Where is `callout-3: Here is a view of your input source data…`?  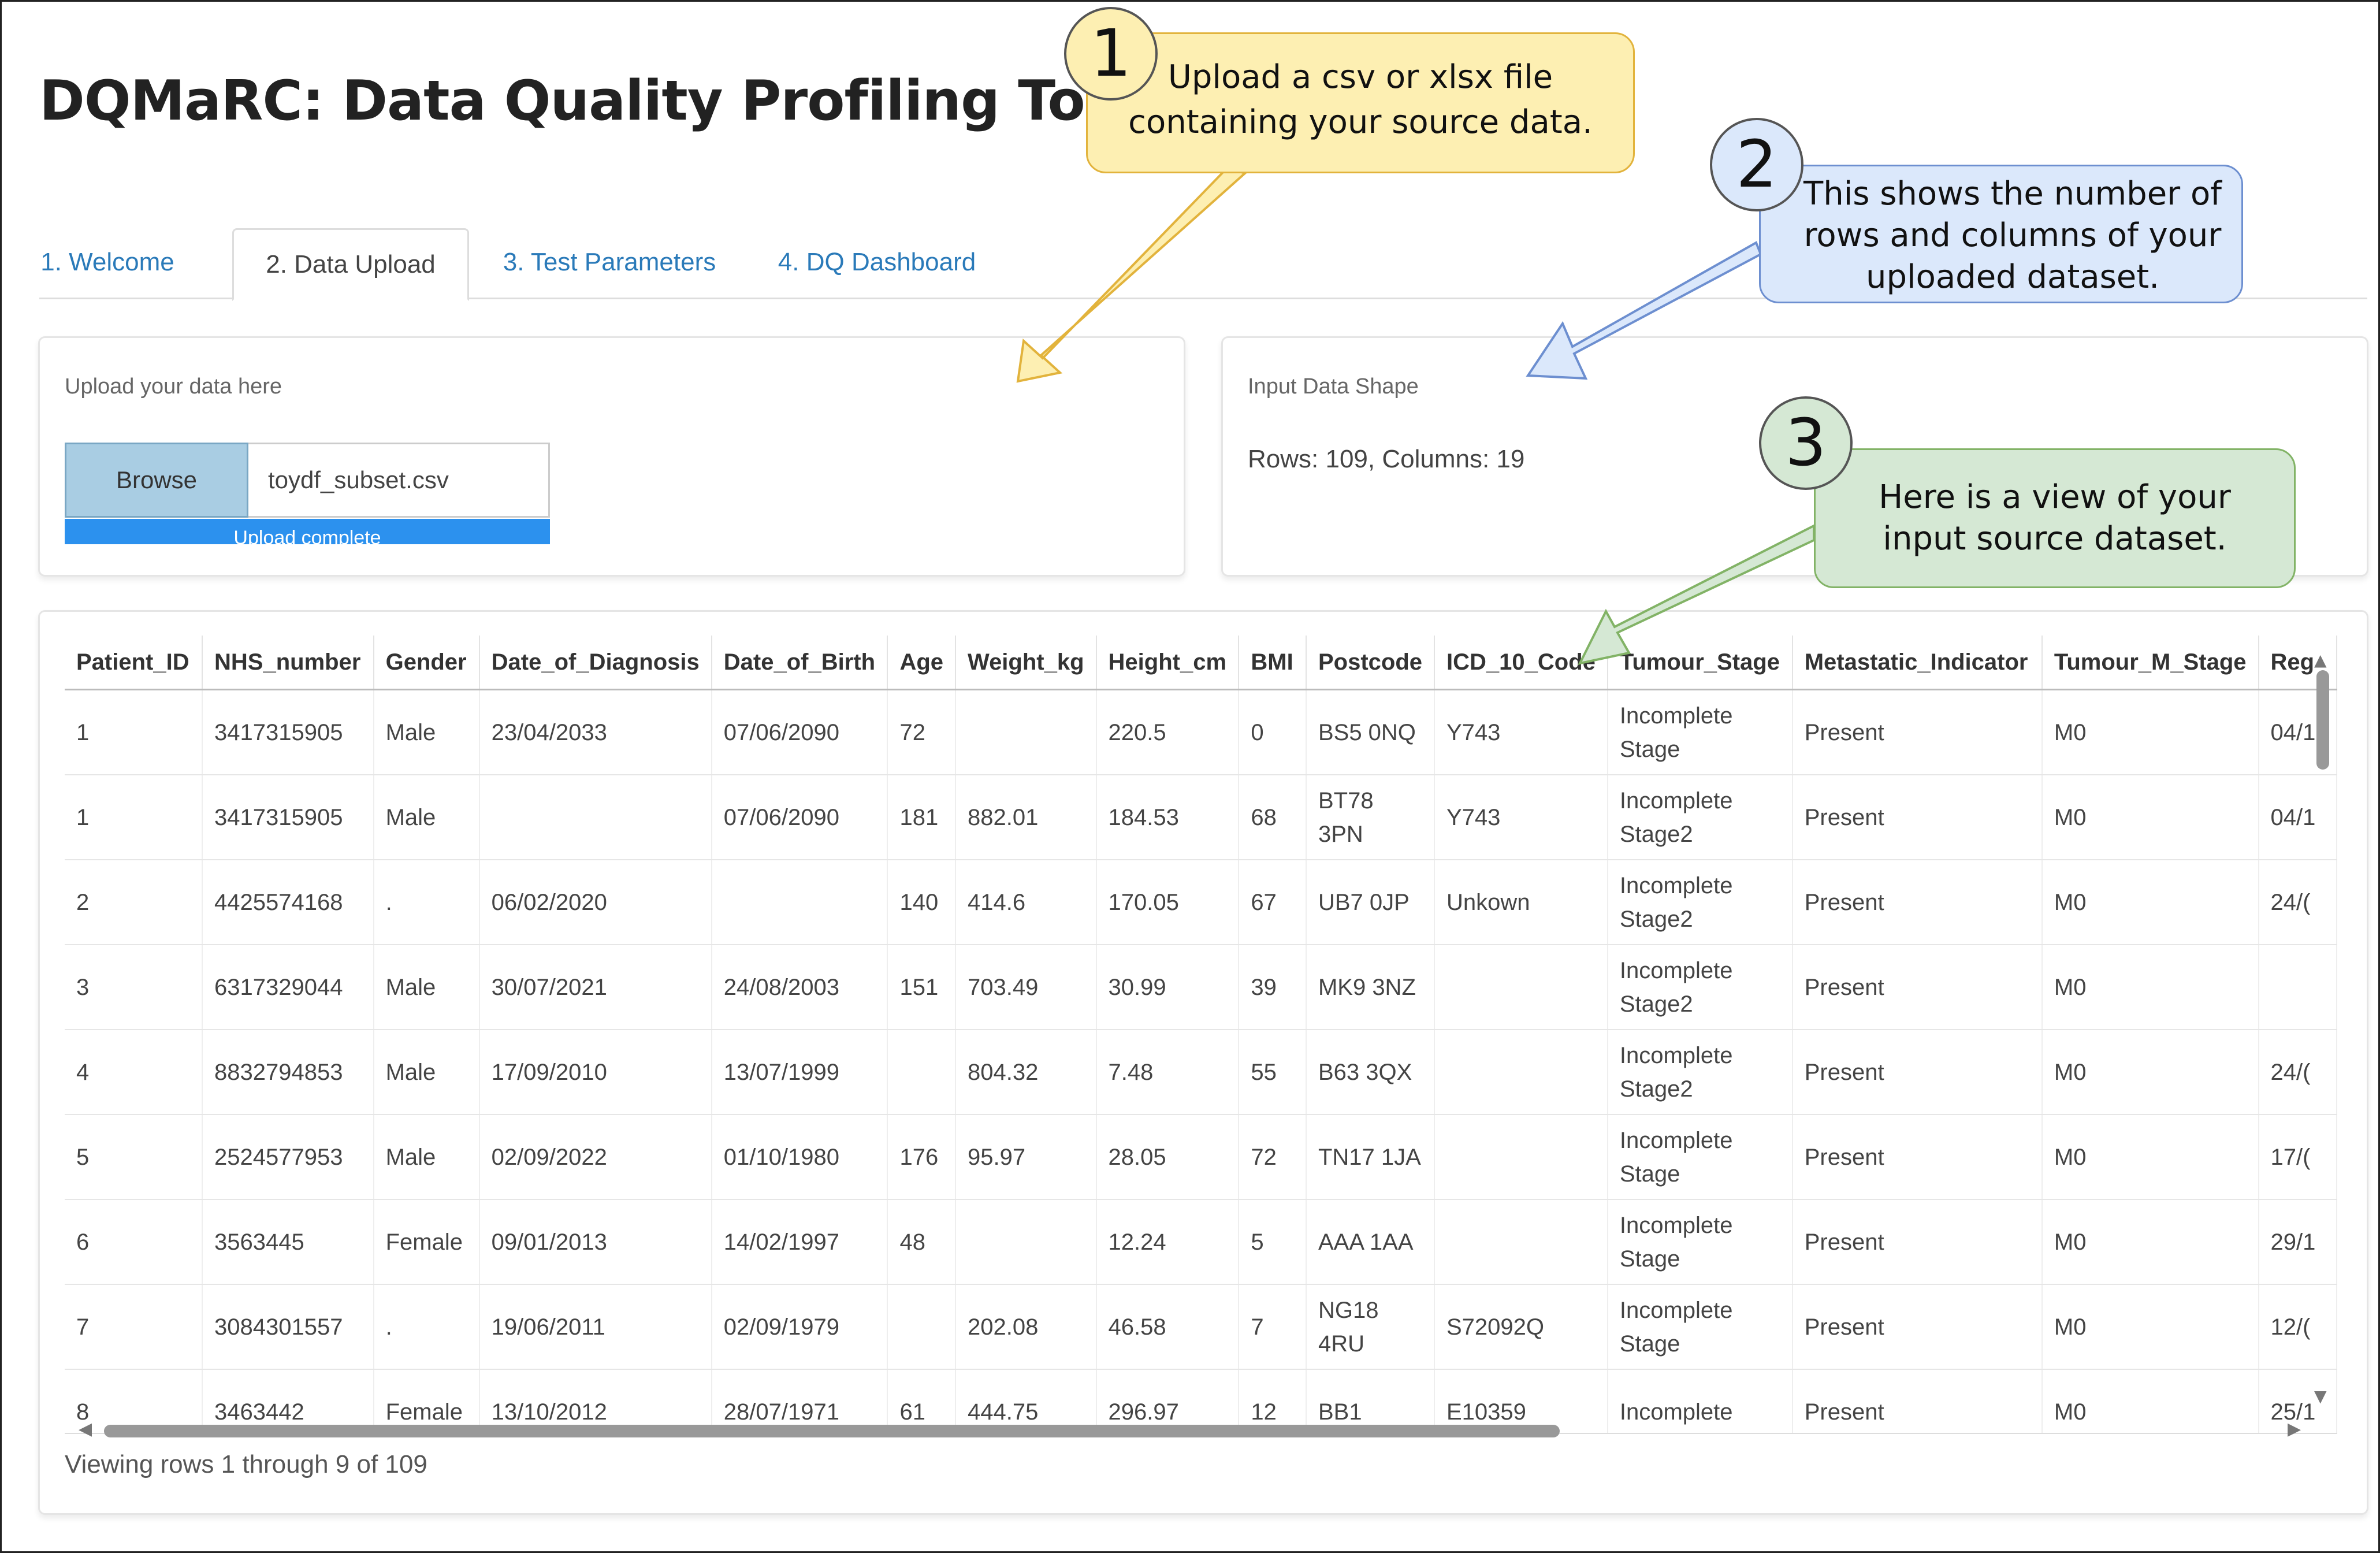 callout-3: Here is a view of your input source data… is located at coordinates (2055, 518).